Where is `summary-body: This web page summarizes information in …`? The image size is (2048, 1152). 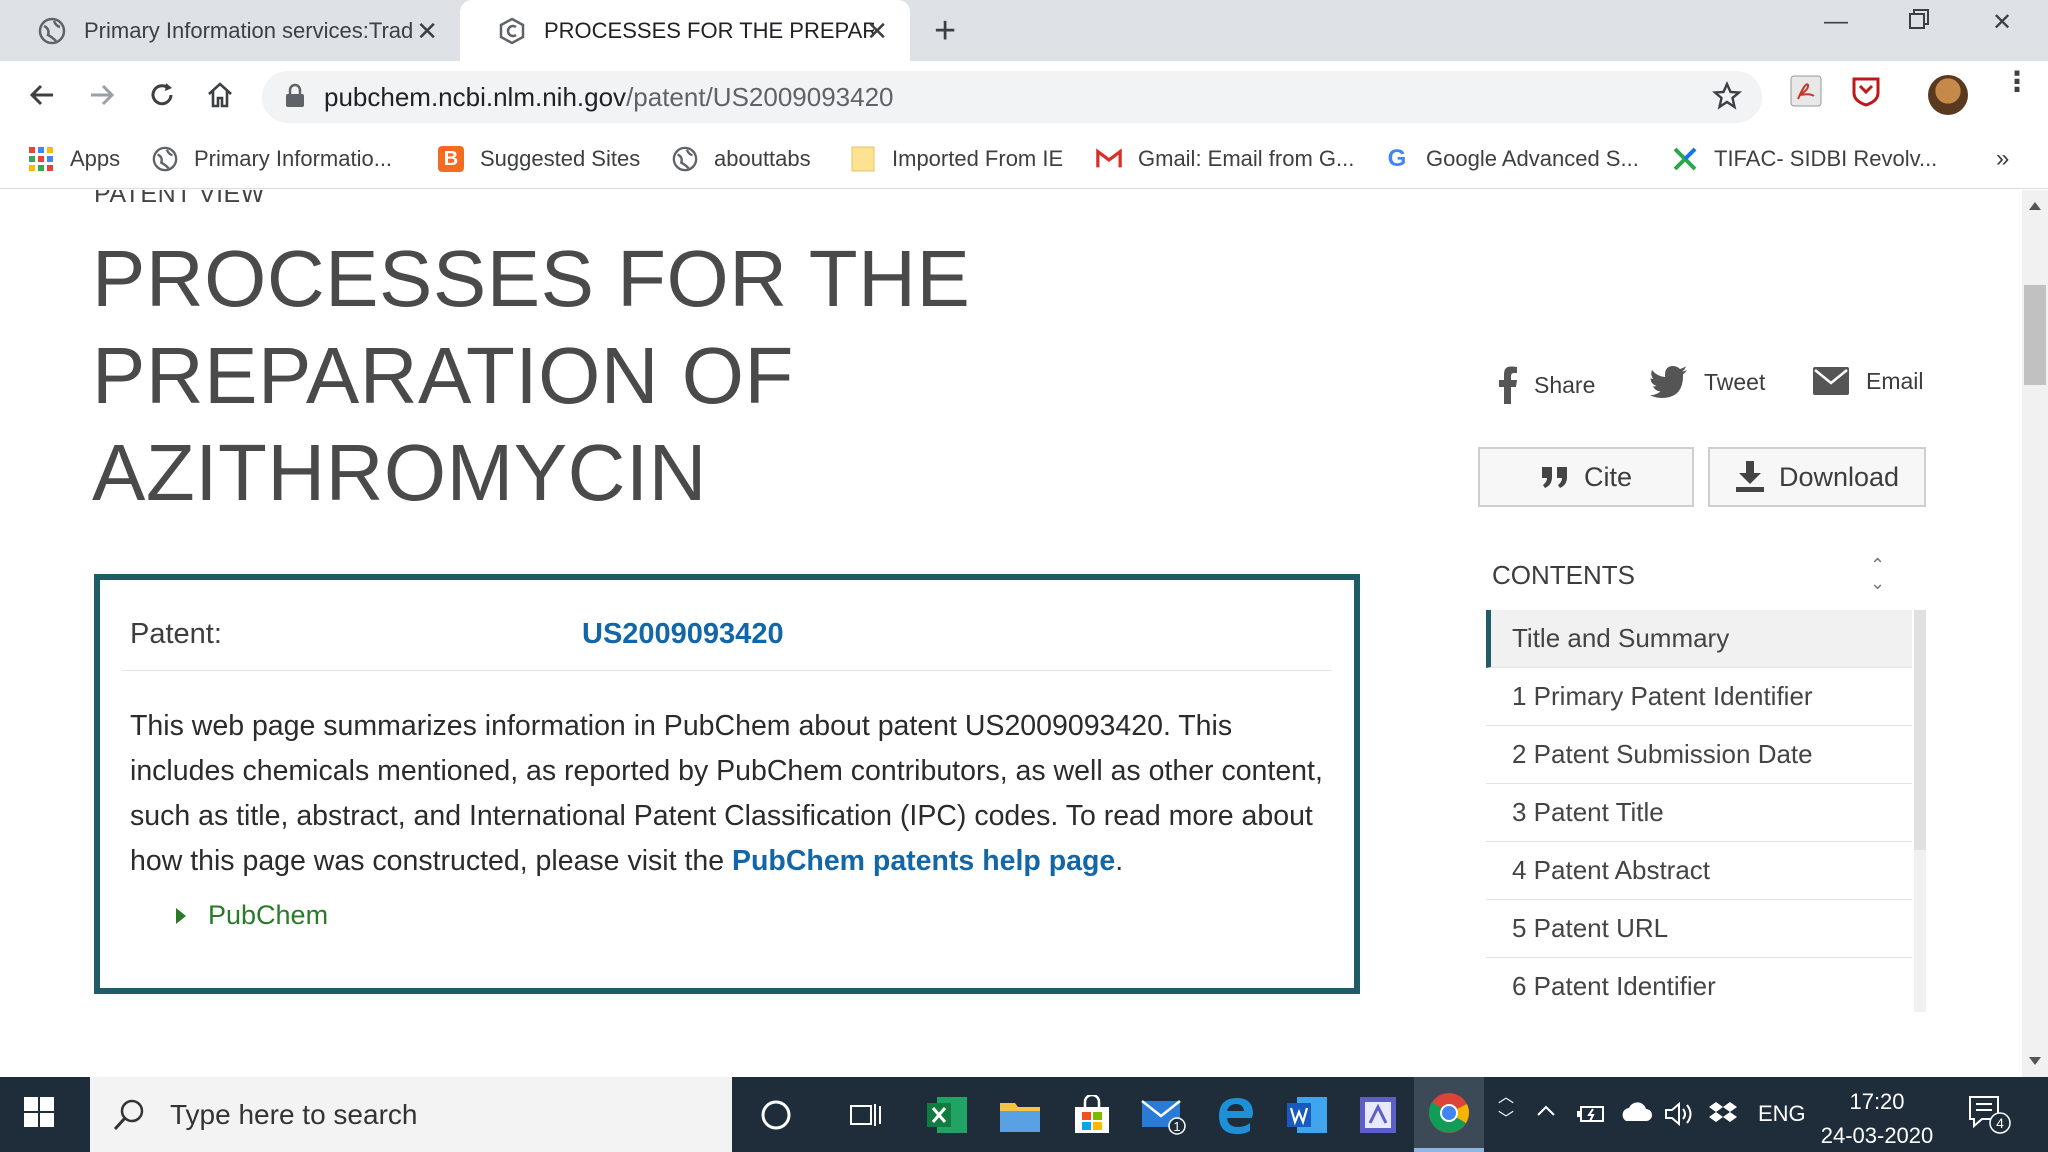 summary-body: This web page summarizes information in … is located at coordinates (726, 793).